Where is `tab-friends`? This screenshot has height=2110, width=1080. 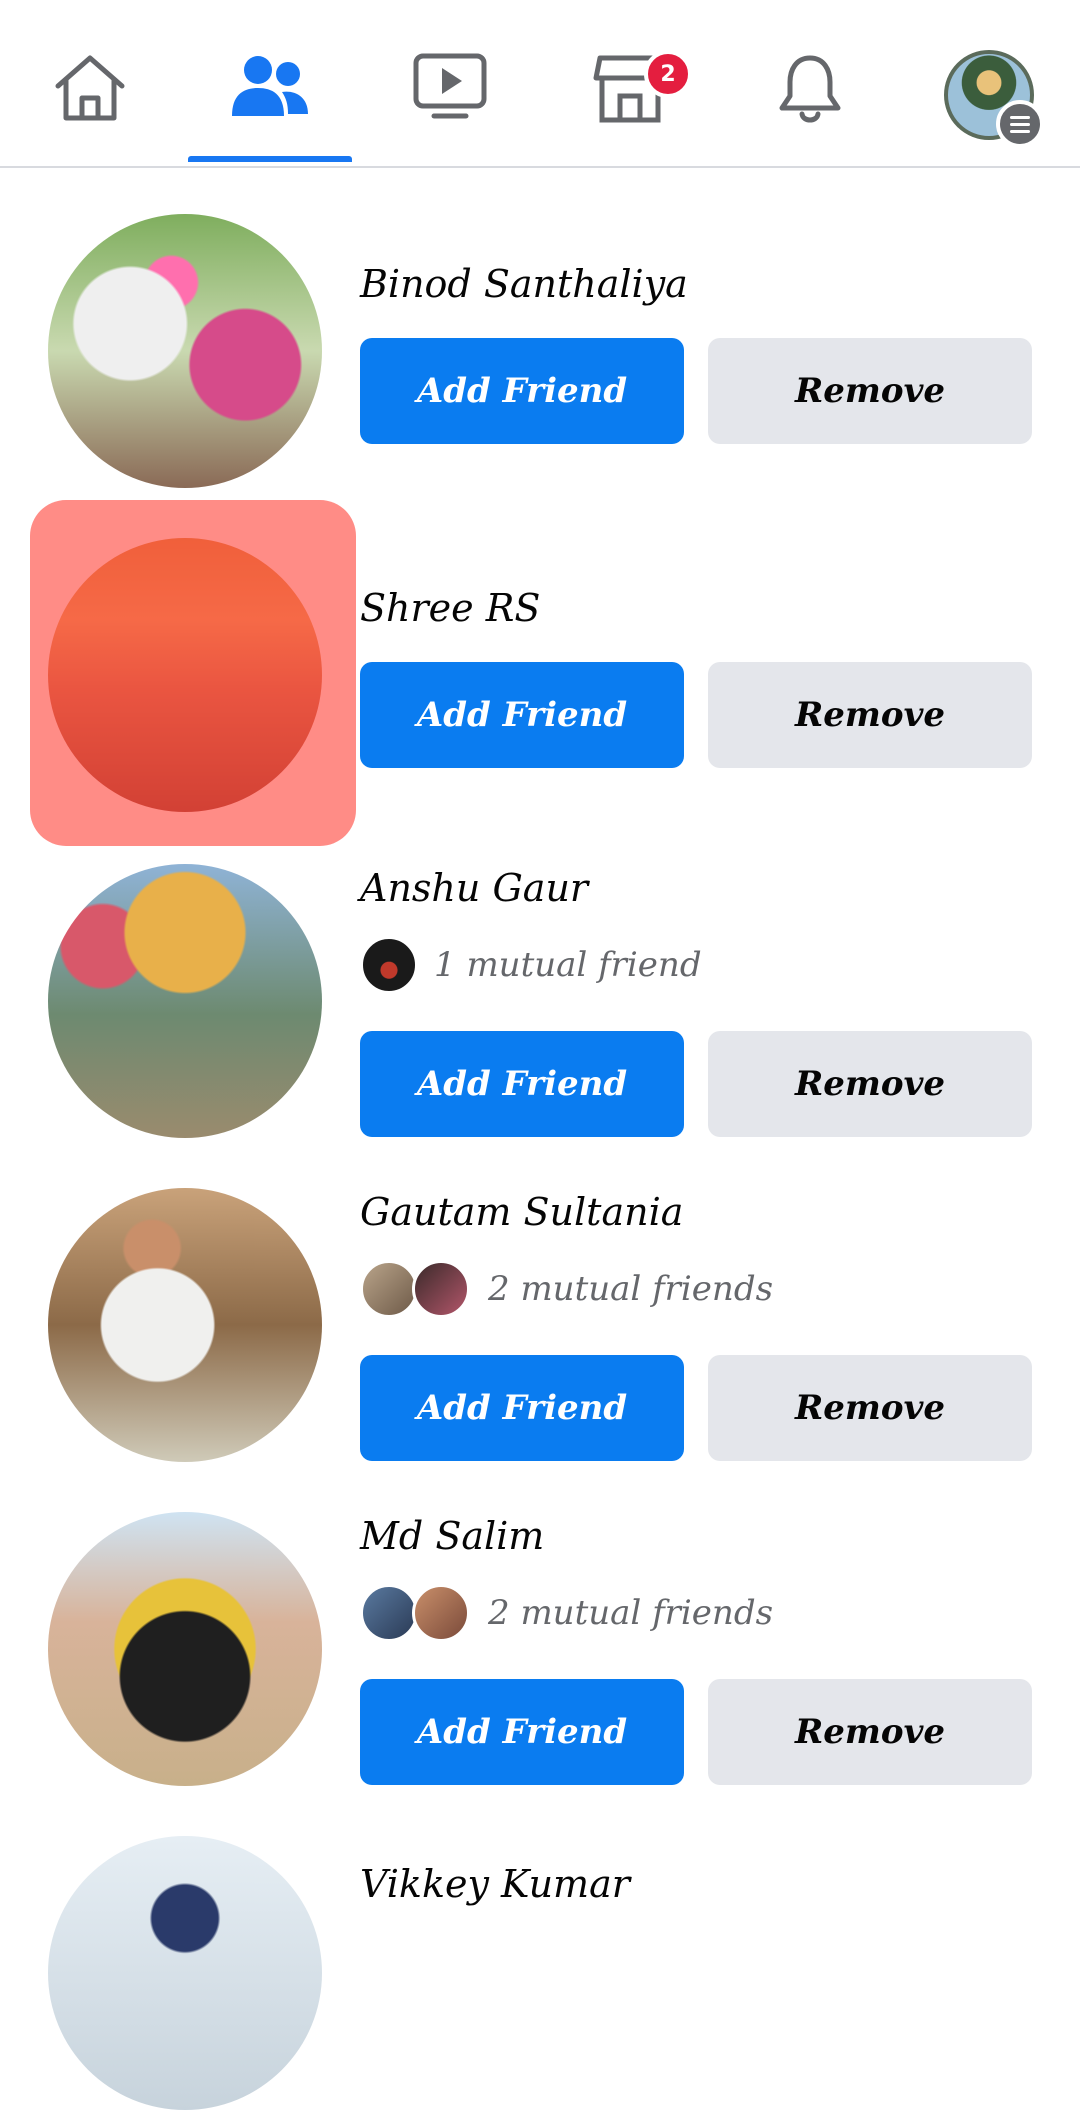
tab-friends is located at coordinates (270, 96).